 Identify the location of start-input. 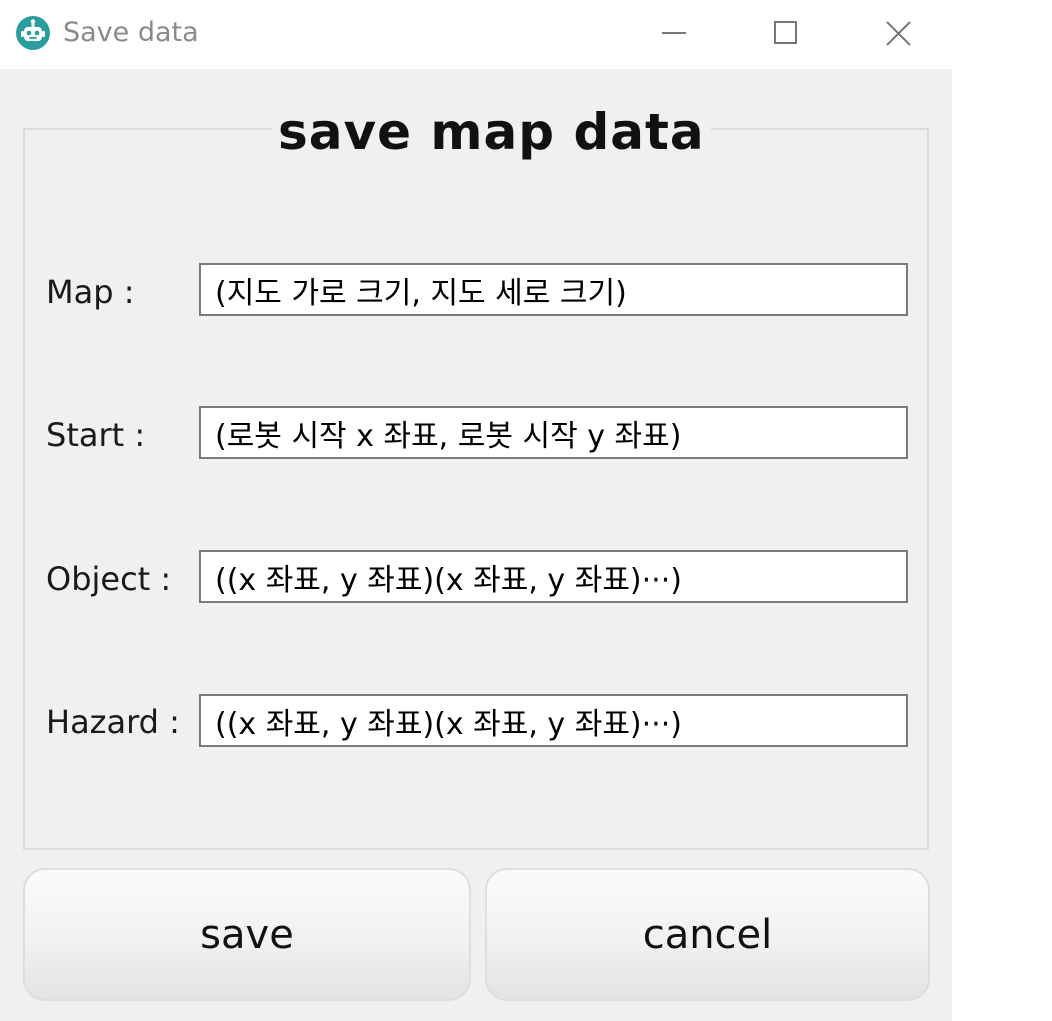
(553, 432).